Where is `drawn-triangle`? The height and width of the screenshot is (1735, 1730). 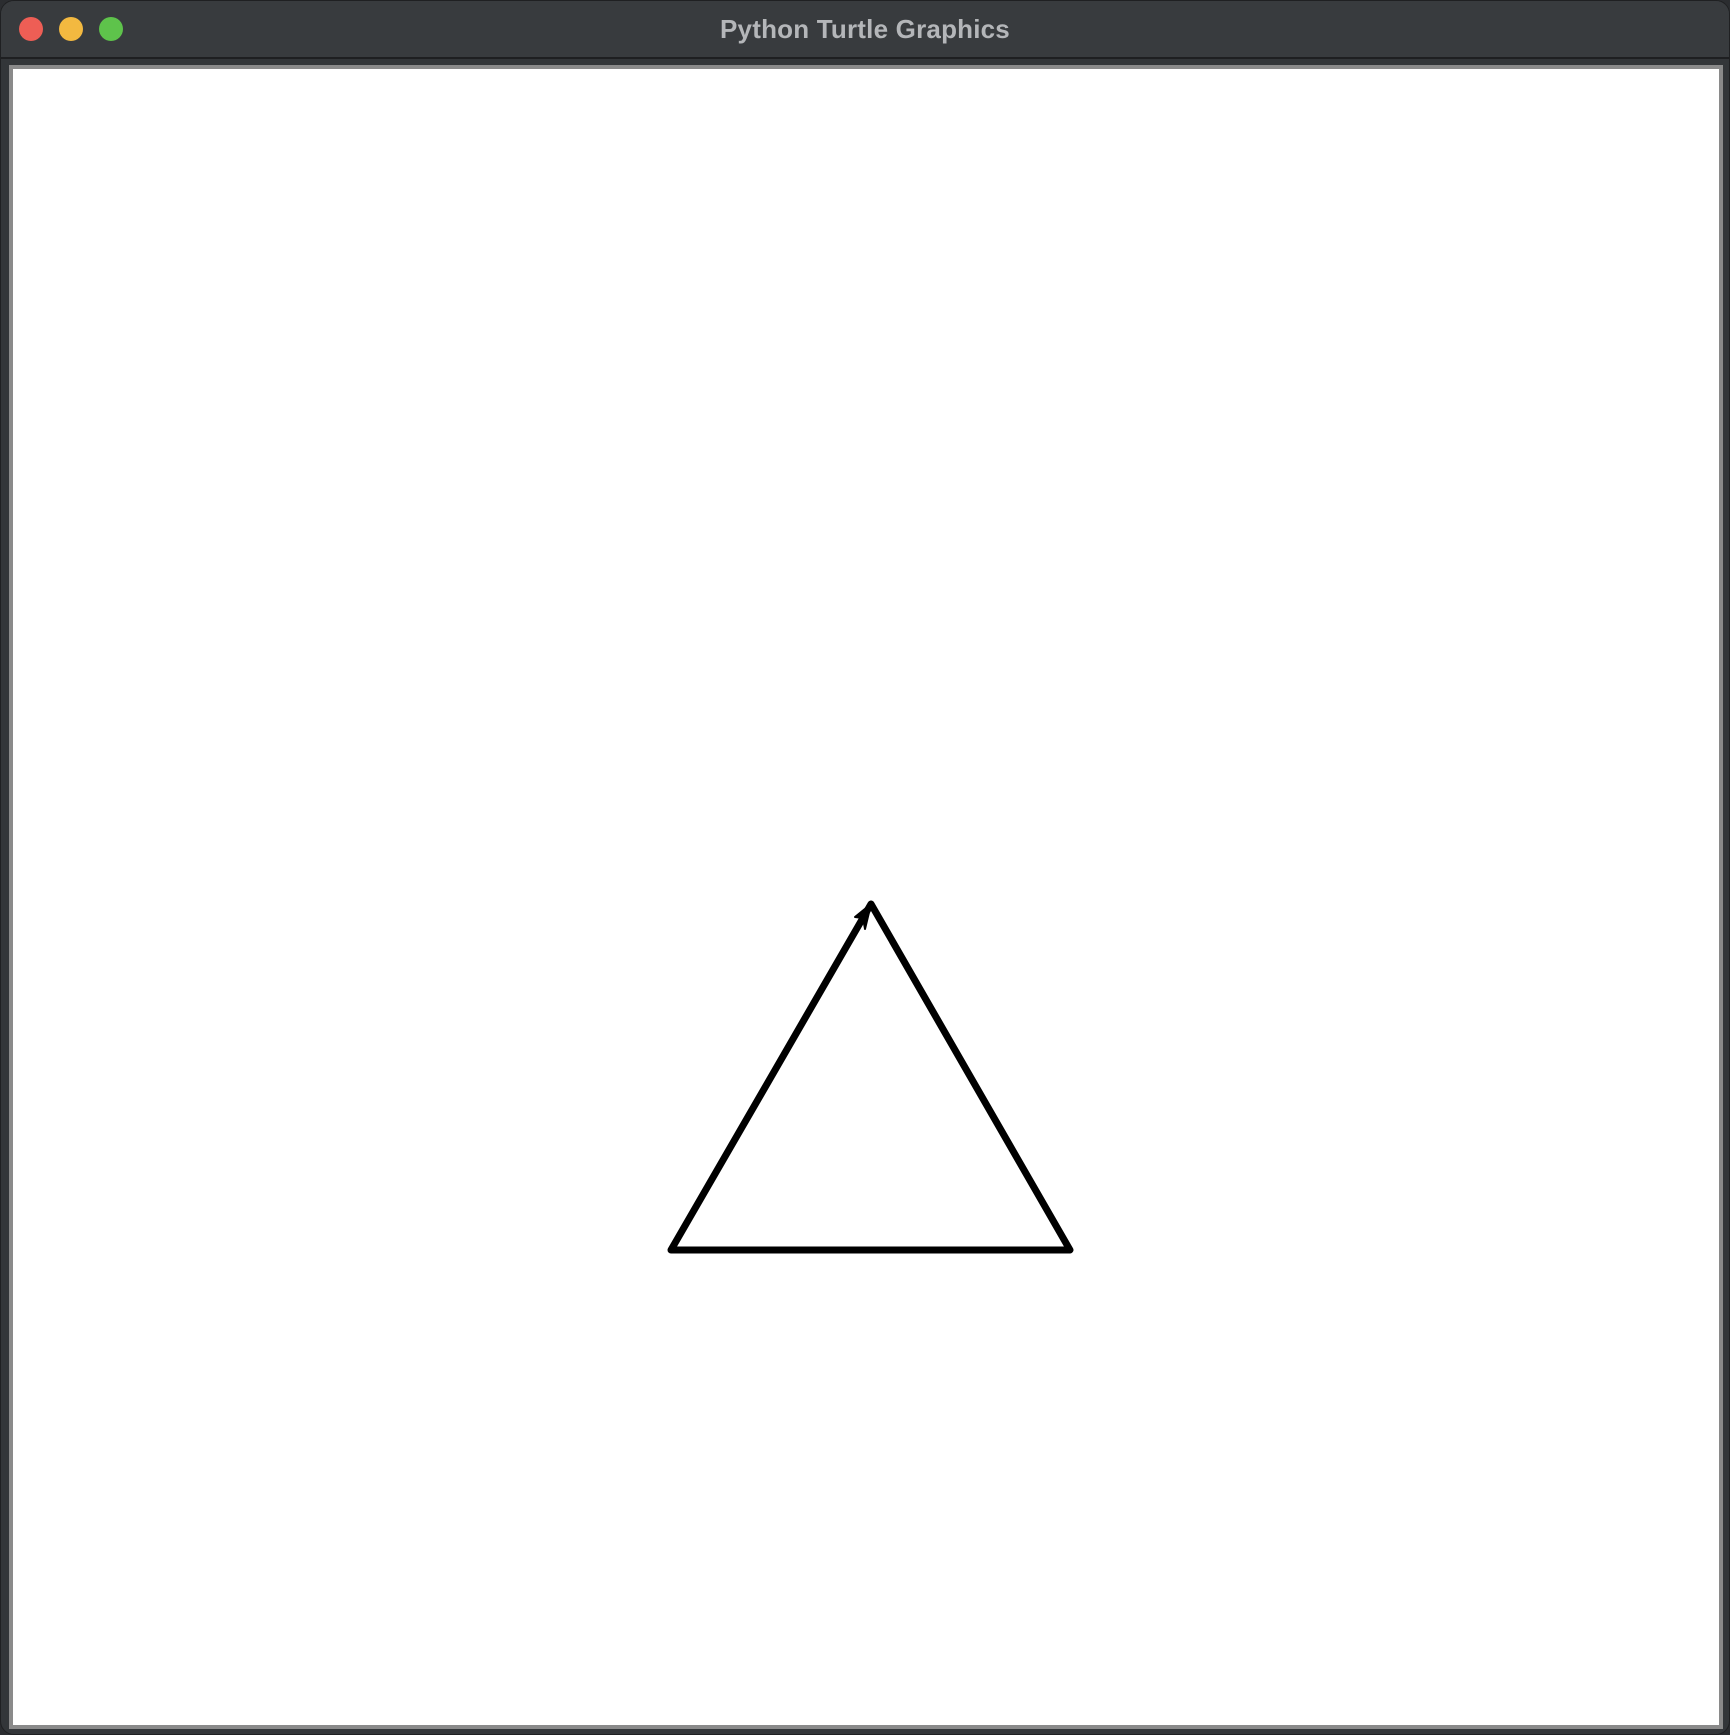
drawn-triangle is located at coordinates (870, 1077).